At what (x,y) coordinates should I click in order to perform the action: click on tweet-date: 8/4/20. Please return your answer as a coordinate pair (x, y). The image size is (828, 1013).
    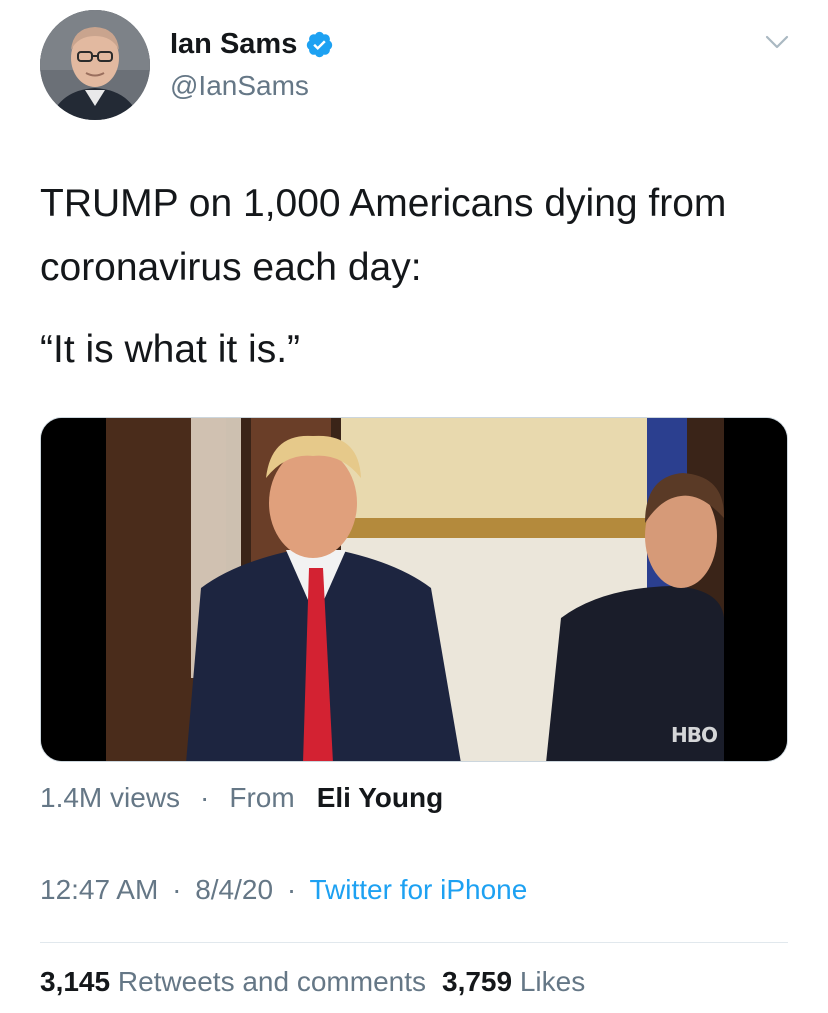
    Looking at the image, I should click on (234, 889).